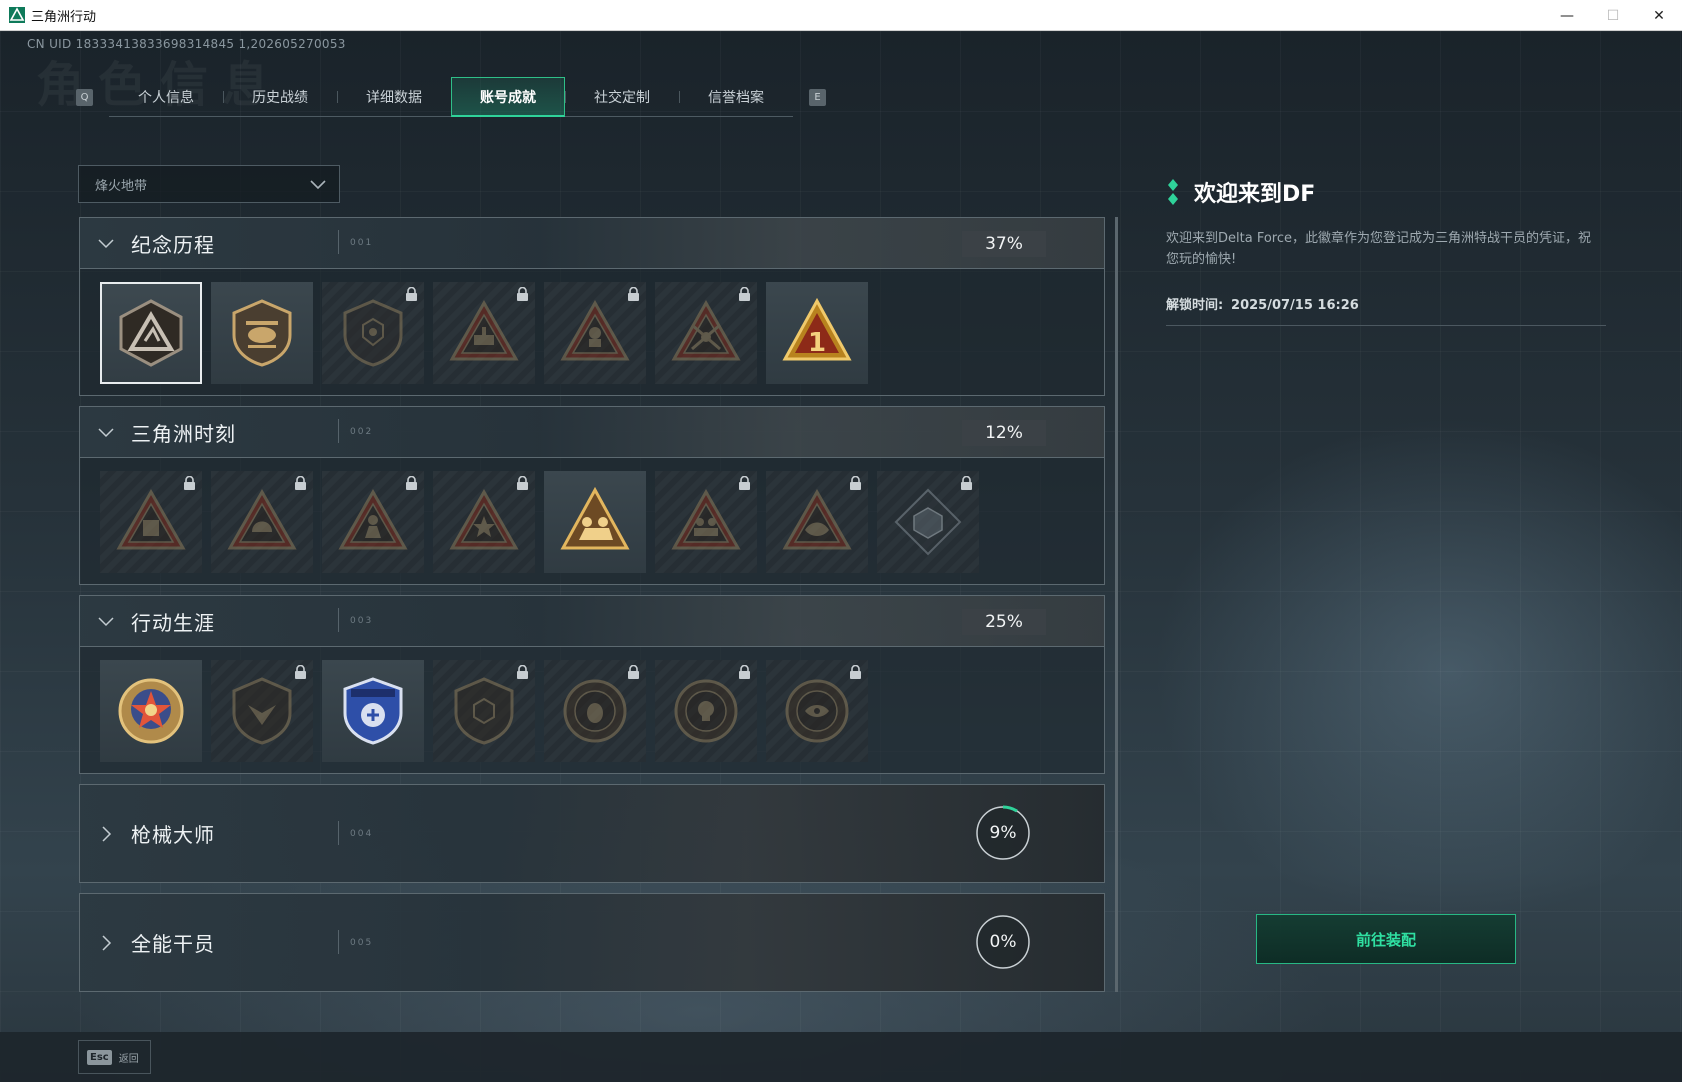  What do you see at coordinates (280, 97) in the screenshot?
I see `tab-match-history: 历史战绩` at bounding box center [280, 97].